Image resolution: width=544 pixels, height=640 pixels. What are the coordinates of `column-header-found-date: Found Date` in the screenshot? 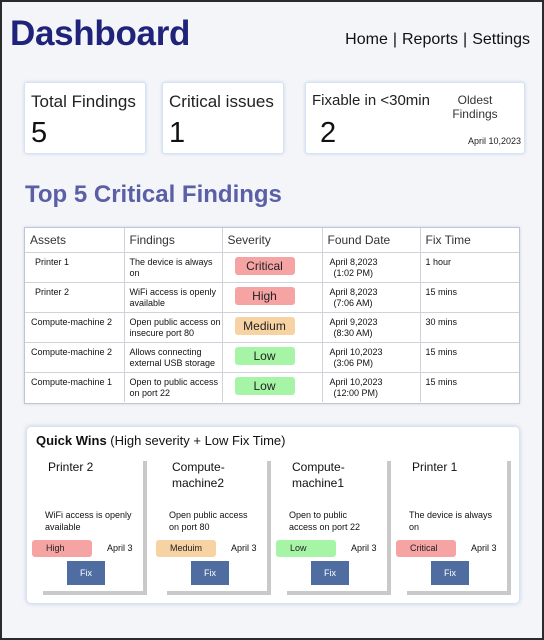 It's located at (371, 240).